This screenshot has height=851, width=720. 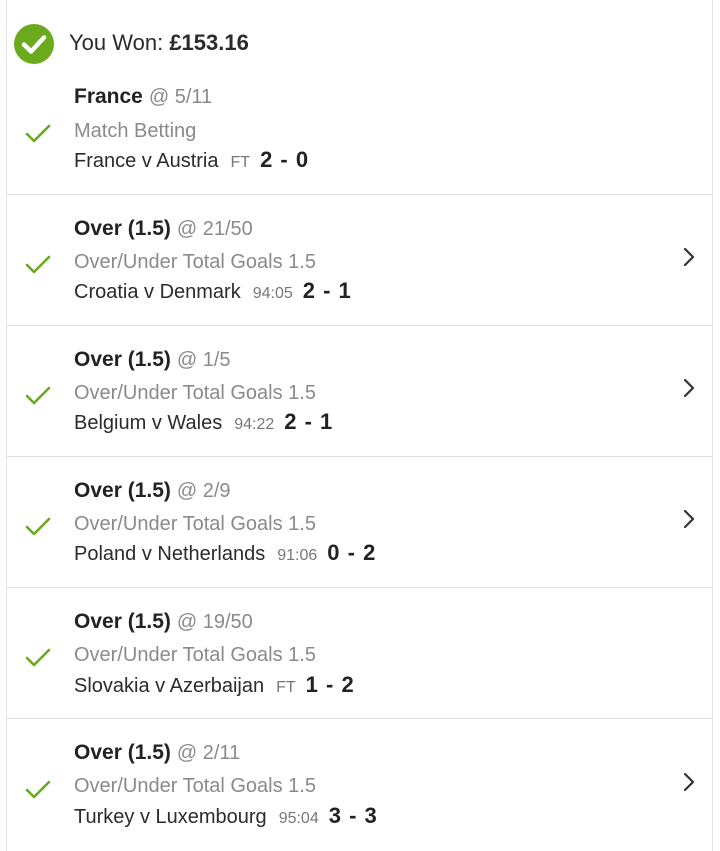 I want to click on match-score: 2 - 0, so click(x=285, y=159).